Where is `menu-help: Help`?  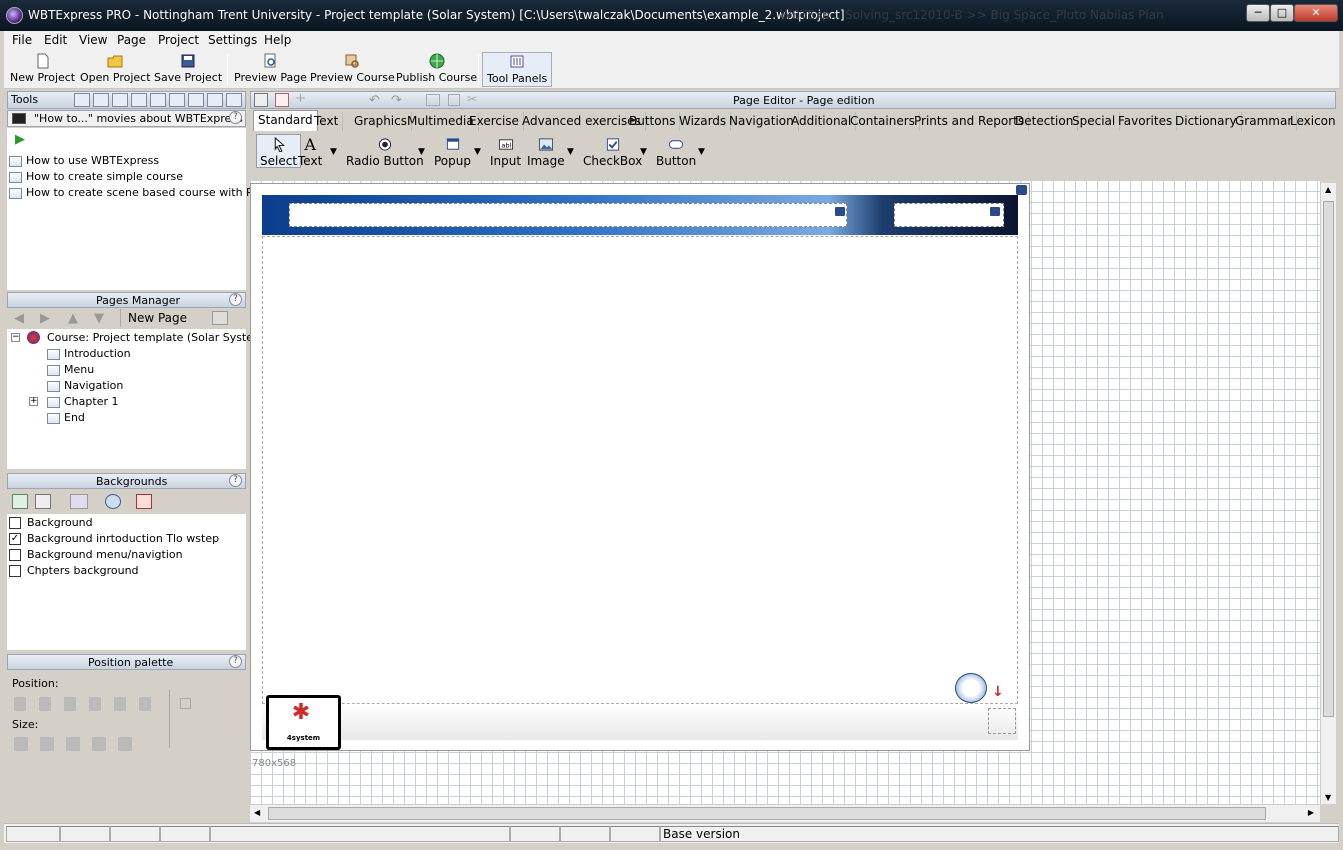 menu-help: Help is located at coordinates (277, 40).